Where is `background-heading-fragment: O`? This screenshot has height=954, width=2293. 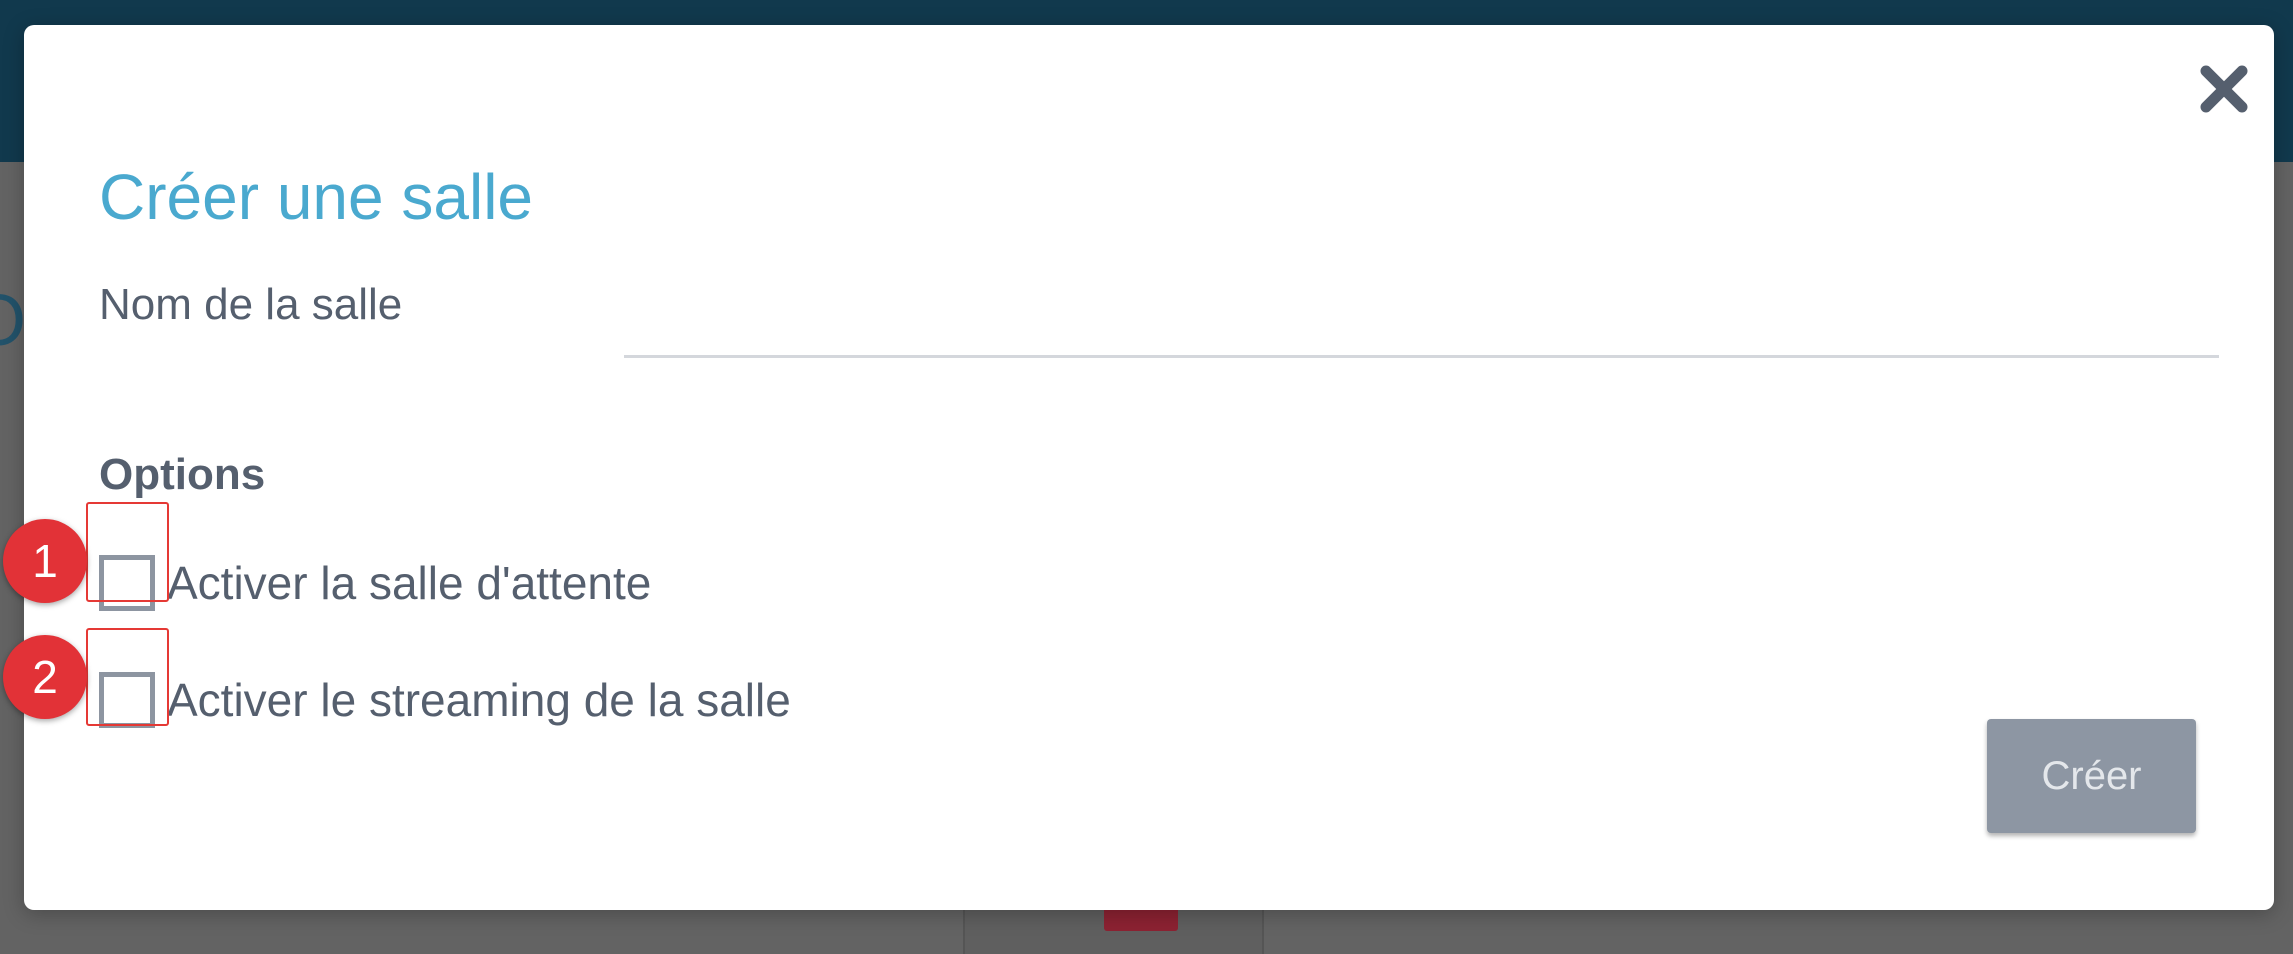 background-heading-fragment: O is located at coordinates (13, 321).